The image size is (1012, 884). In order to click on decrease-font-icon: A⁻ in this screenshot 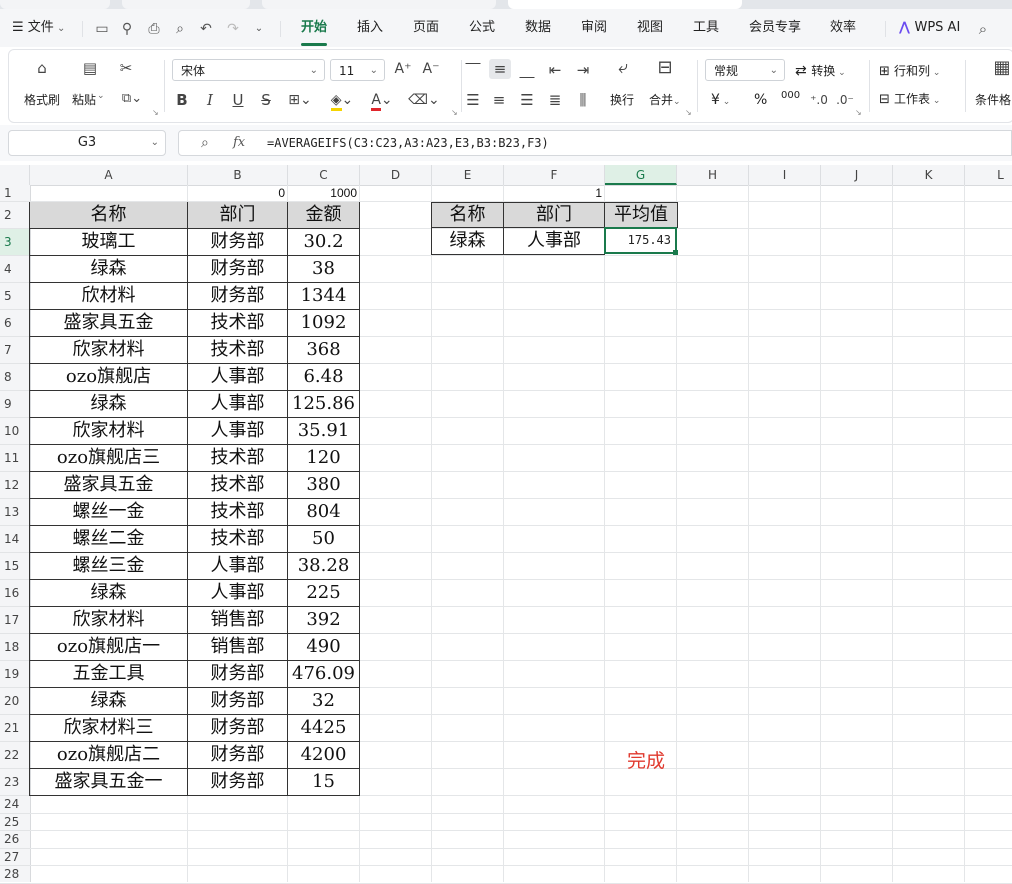, I will do `click(431, 69)`.